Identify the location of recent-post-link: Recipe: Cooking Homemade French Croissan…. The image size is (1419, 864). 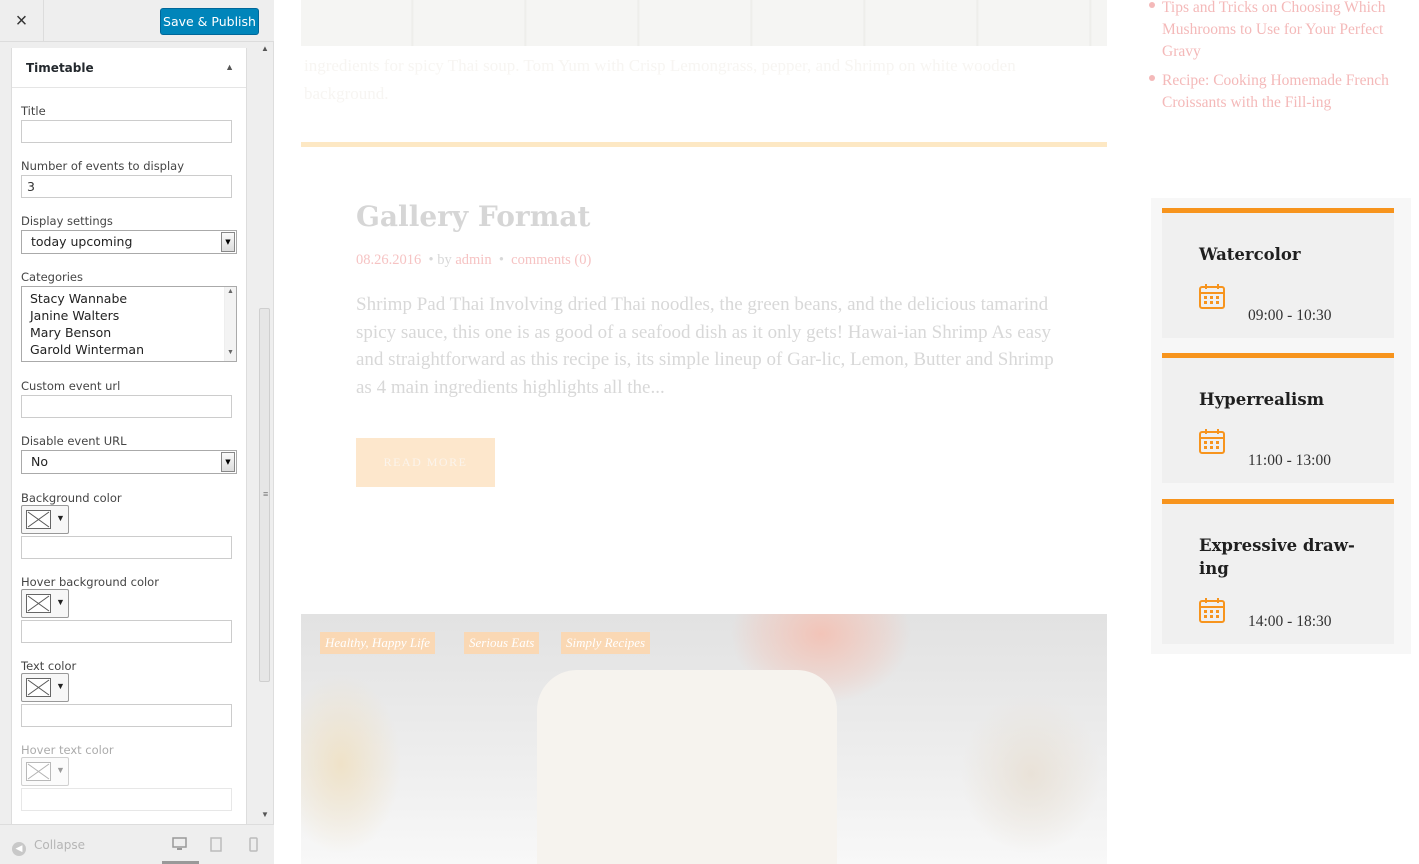
(1273, 92).